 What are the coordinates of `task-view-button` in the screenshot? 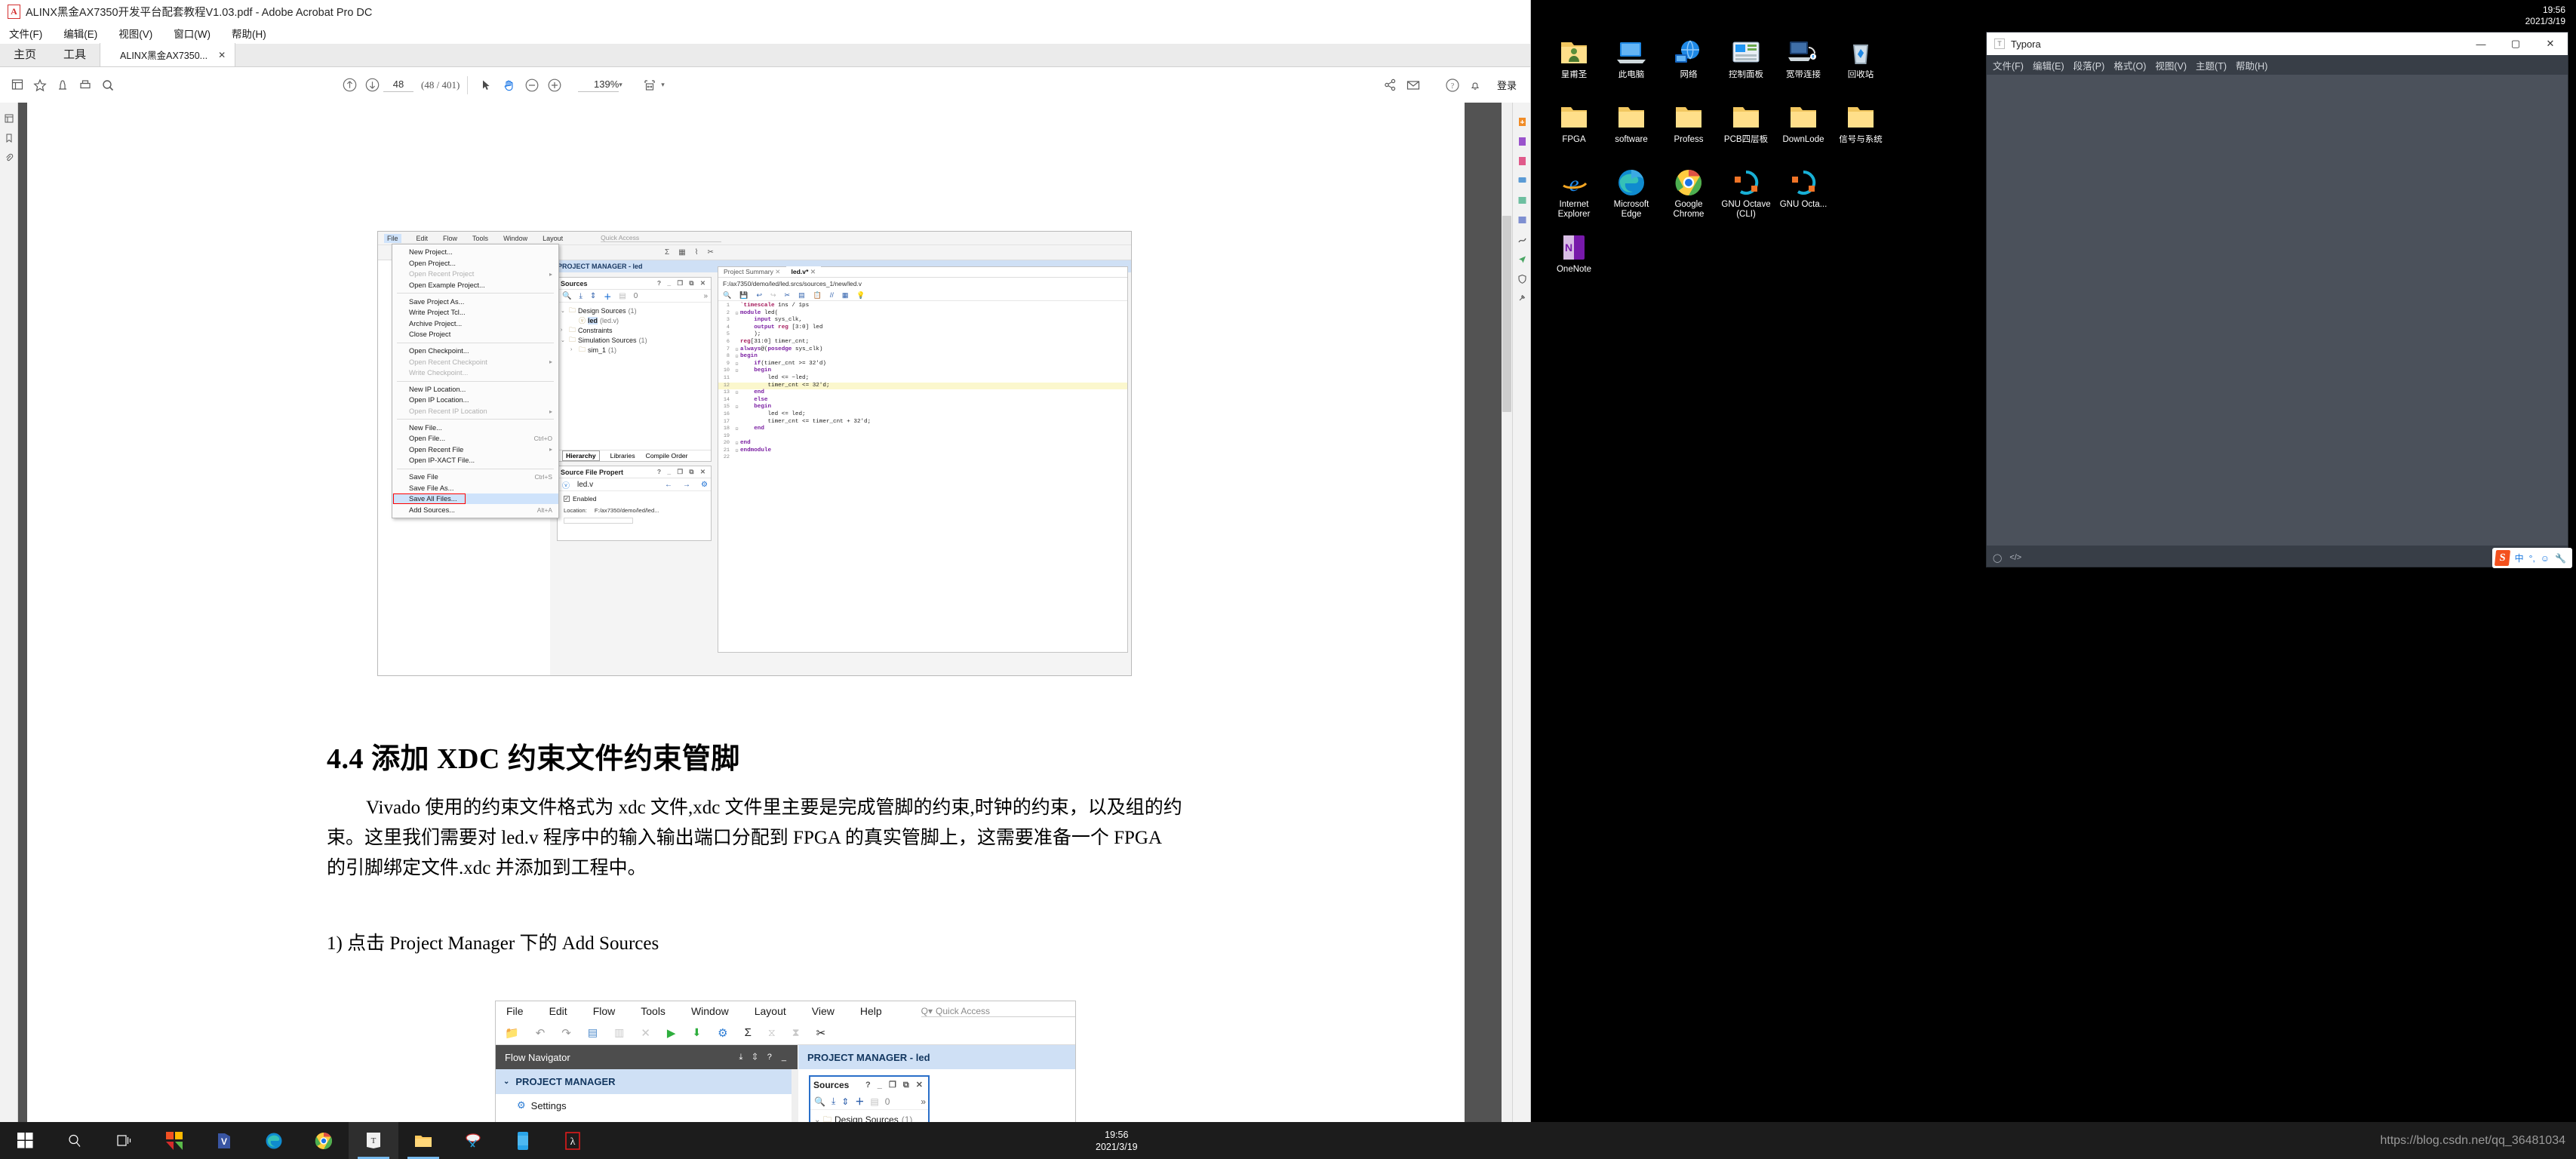 It's located at (124, 1140).